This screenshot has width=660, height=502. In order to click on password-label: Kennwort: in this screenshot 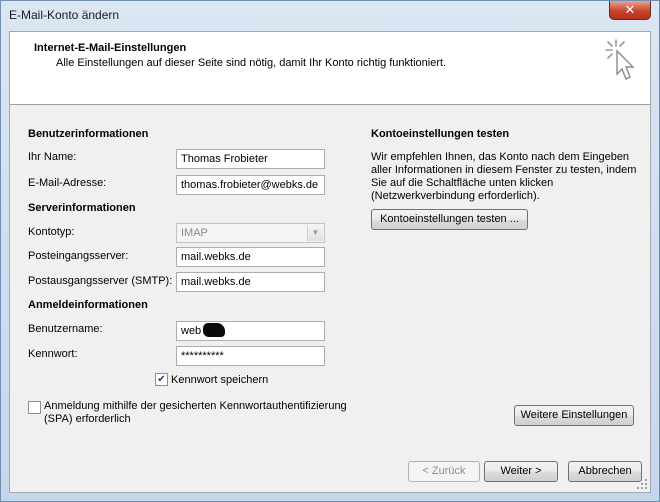, I will do `click(53, 354)`.